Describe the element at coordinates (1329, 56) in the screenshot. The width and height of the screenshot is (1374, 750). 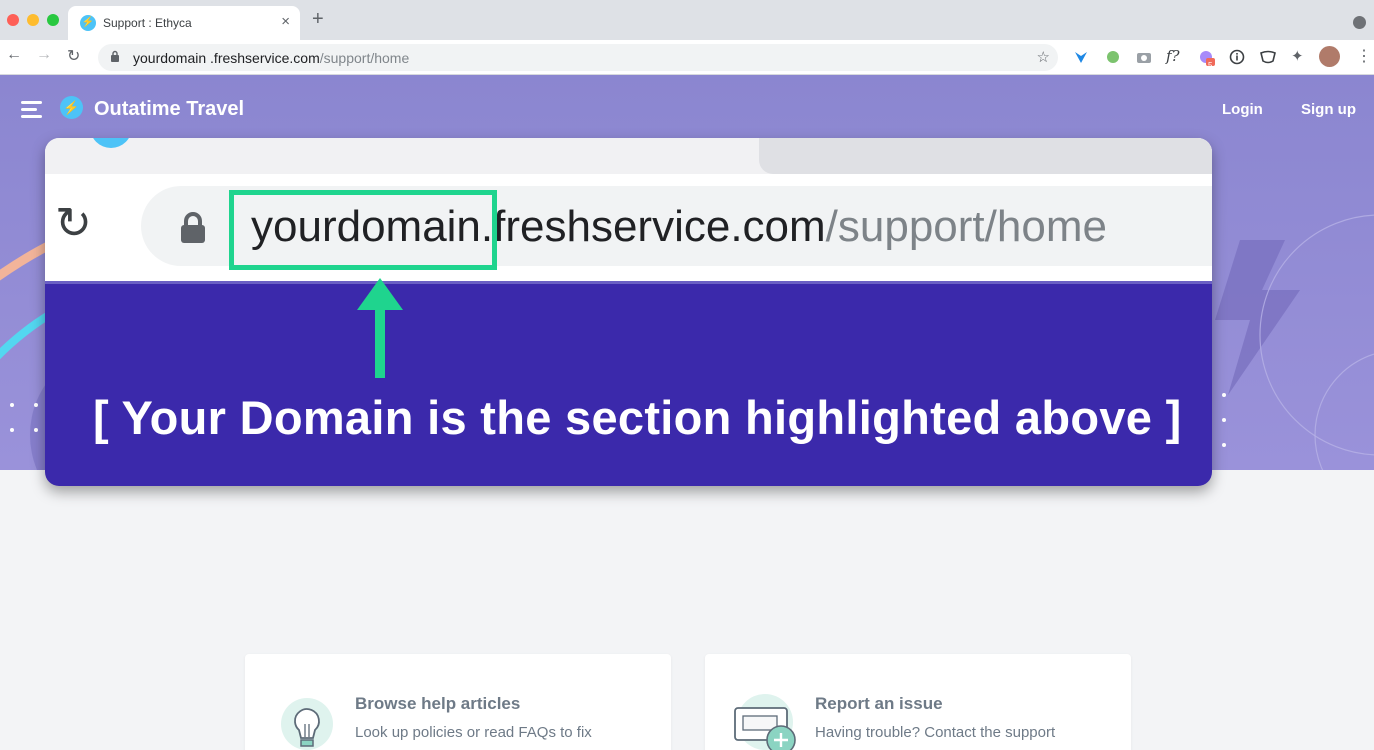
I see `profile-avatar` at that location.